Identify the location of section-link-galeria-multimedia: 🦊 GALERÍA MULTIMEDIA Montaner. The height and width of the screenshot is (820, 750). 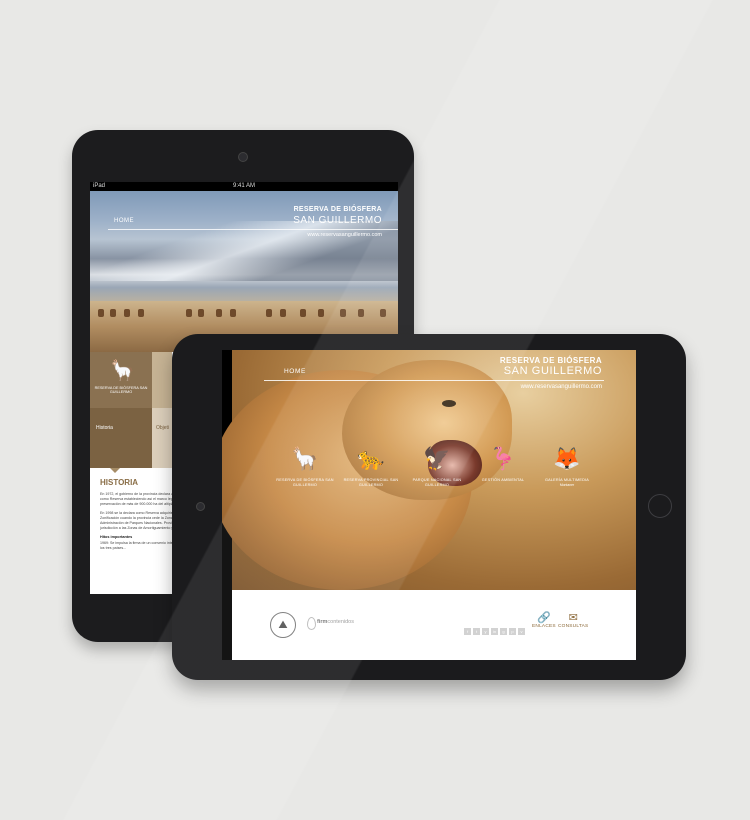
(567, 466).